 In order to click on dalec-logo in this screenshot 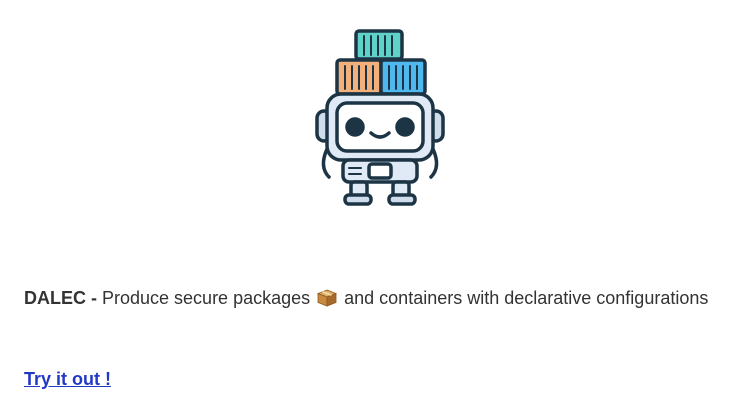, I will do `click(380, 117)`.